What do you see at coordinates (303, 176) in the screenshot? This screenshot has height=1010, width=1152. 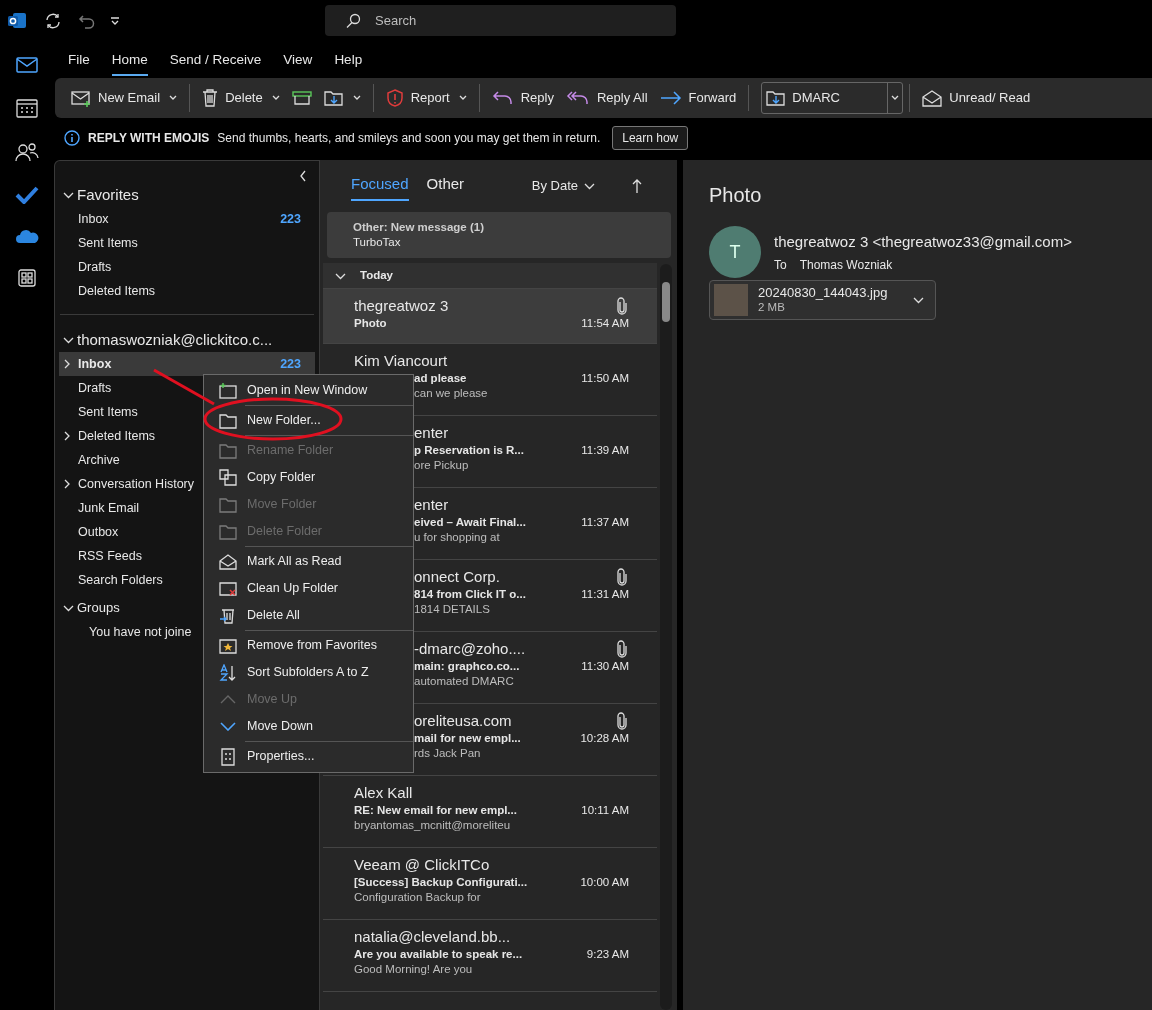 I see `collapse-icon` at bounding box center [303, 176].